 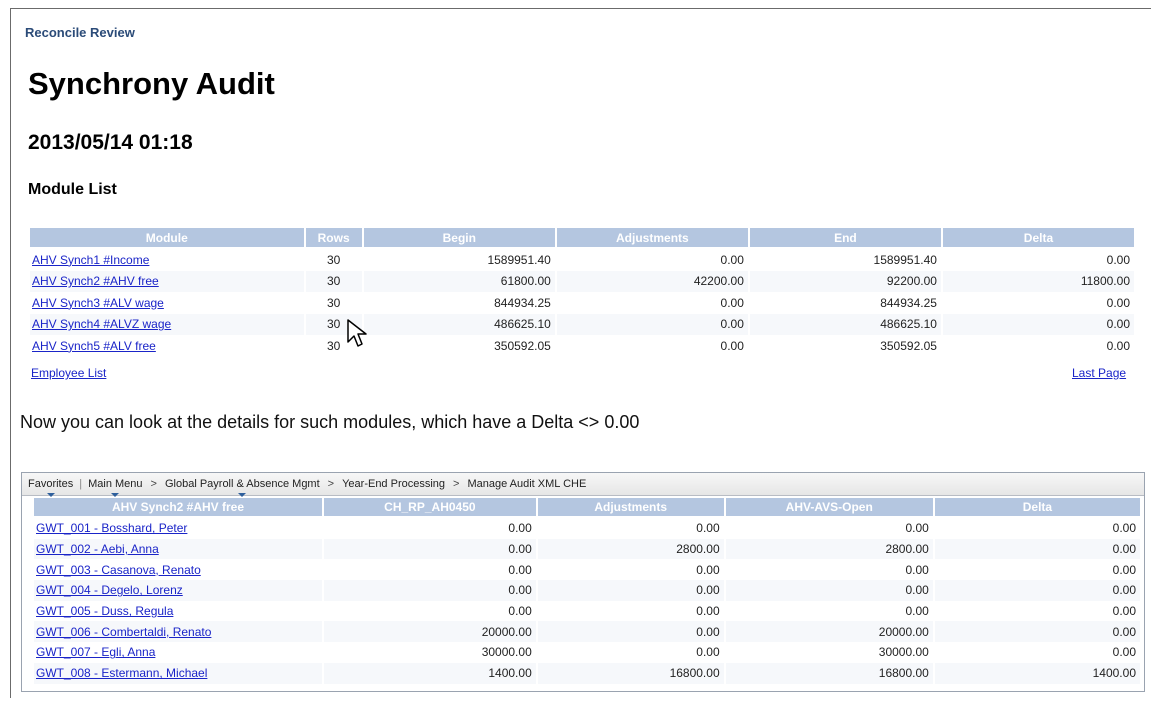 I want to click on nav-year-end-processing: Year-End Processing, so click(x=393, y=484).